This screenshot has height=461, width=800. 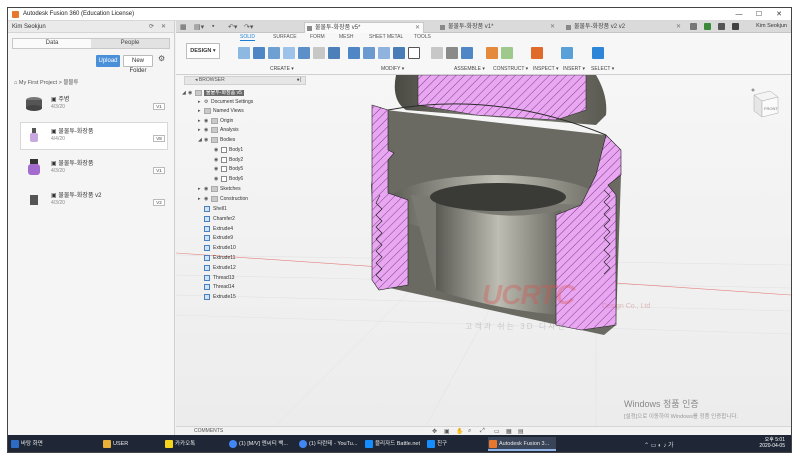 What do you see at coordinates (334, 53) in the screenshot?
I see `mirror-icon` at bounding box center [334, 53].